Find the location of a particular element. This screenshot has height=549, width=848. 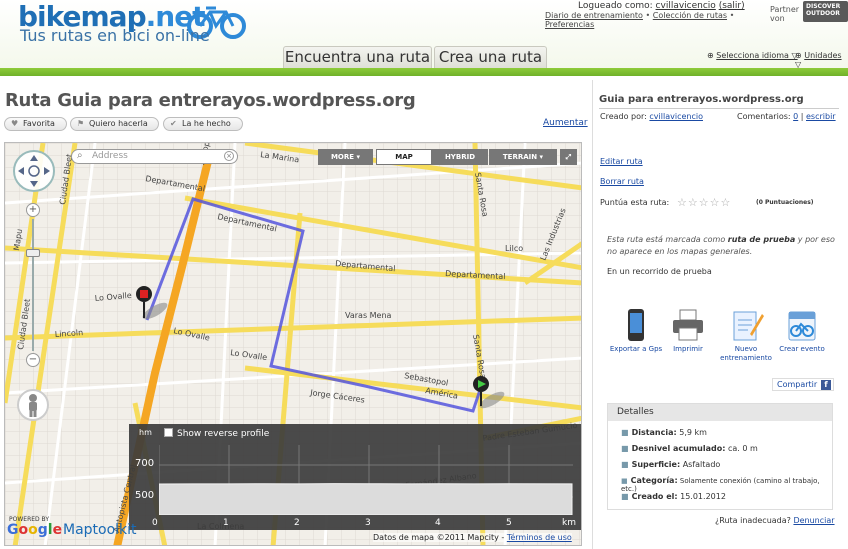

tab-find-route: Encuentra una ruta is located at coordinates (357, 57).